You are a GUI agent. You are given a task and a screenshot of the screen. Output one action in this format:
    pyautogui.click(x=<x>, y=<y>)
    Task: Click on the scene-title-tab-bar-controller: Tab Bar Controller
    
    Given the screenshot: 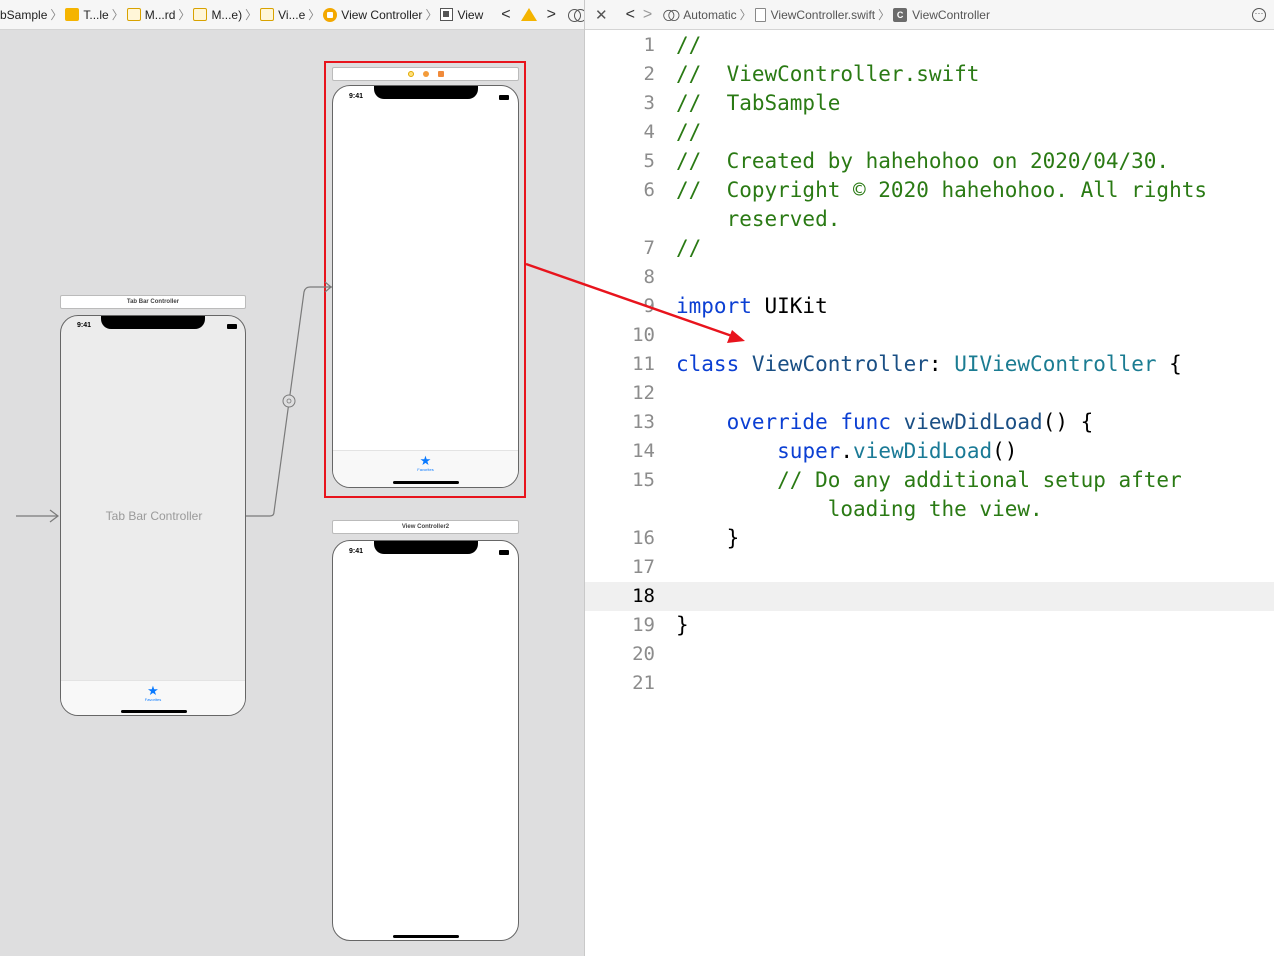 What is the action you would take?
    pyautogui.click(x=153, y=302)
    